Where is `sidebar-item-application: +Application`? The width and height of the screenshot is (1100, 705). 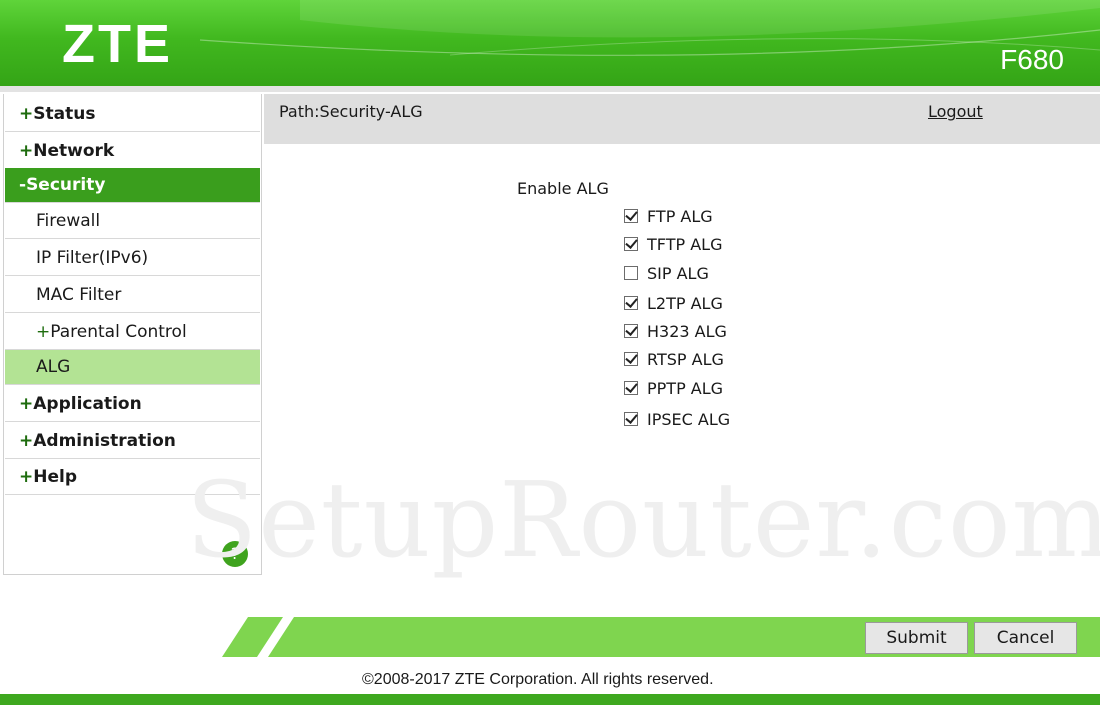
sidebar-item-application: +Application is located at coordinates (132, 404).